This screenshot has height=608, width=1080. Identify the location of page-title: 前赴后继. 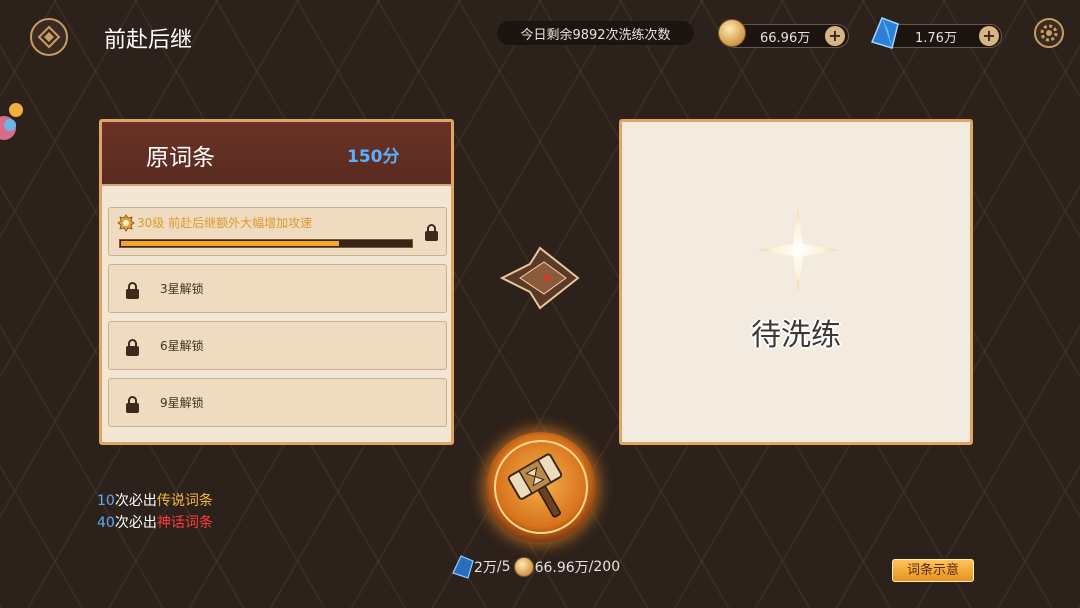
(148, 40).